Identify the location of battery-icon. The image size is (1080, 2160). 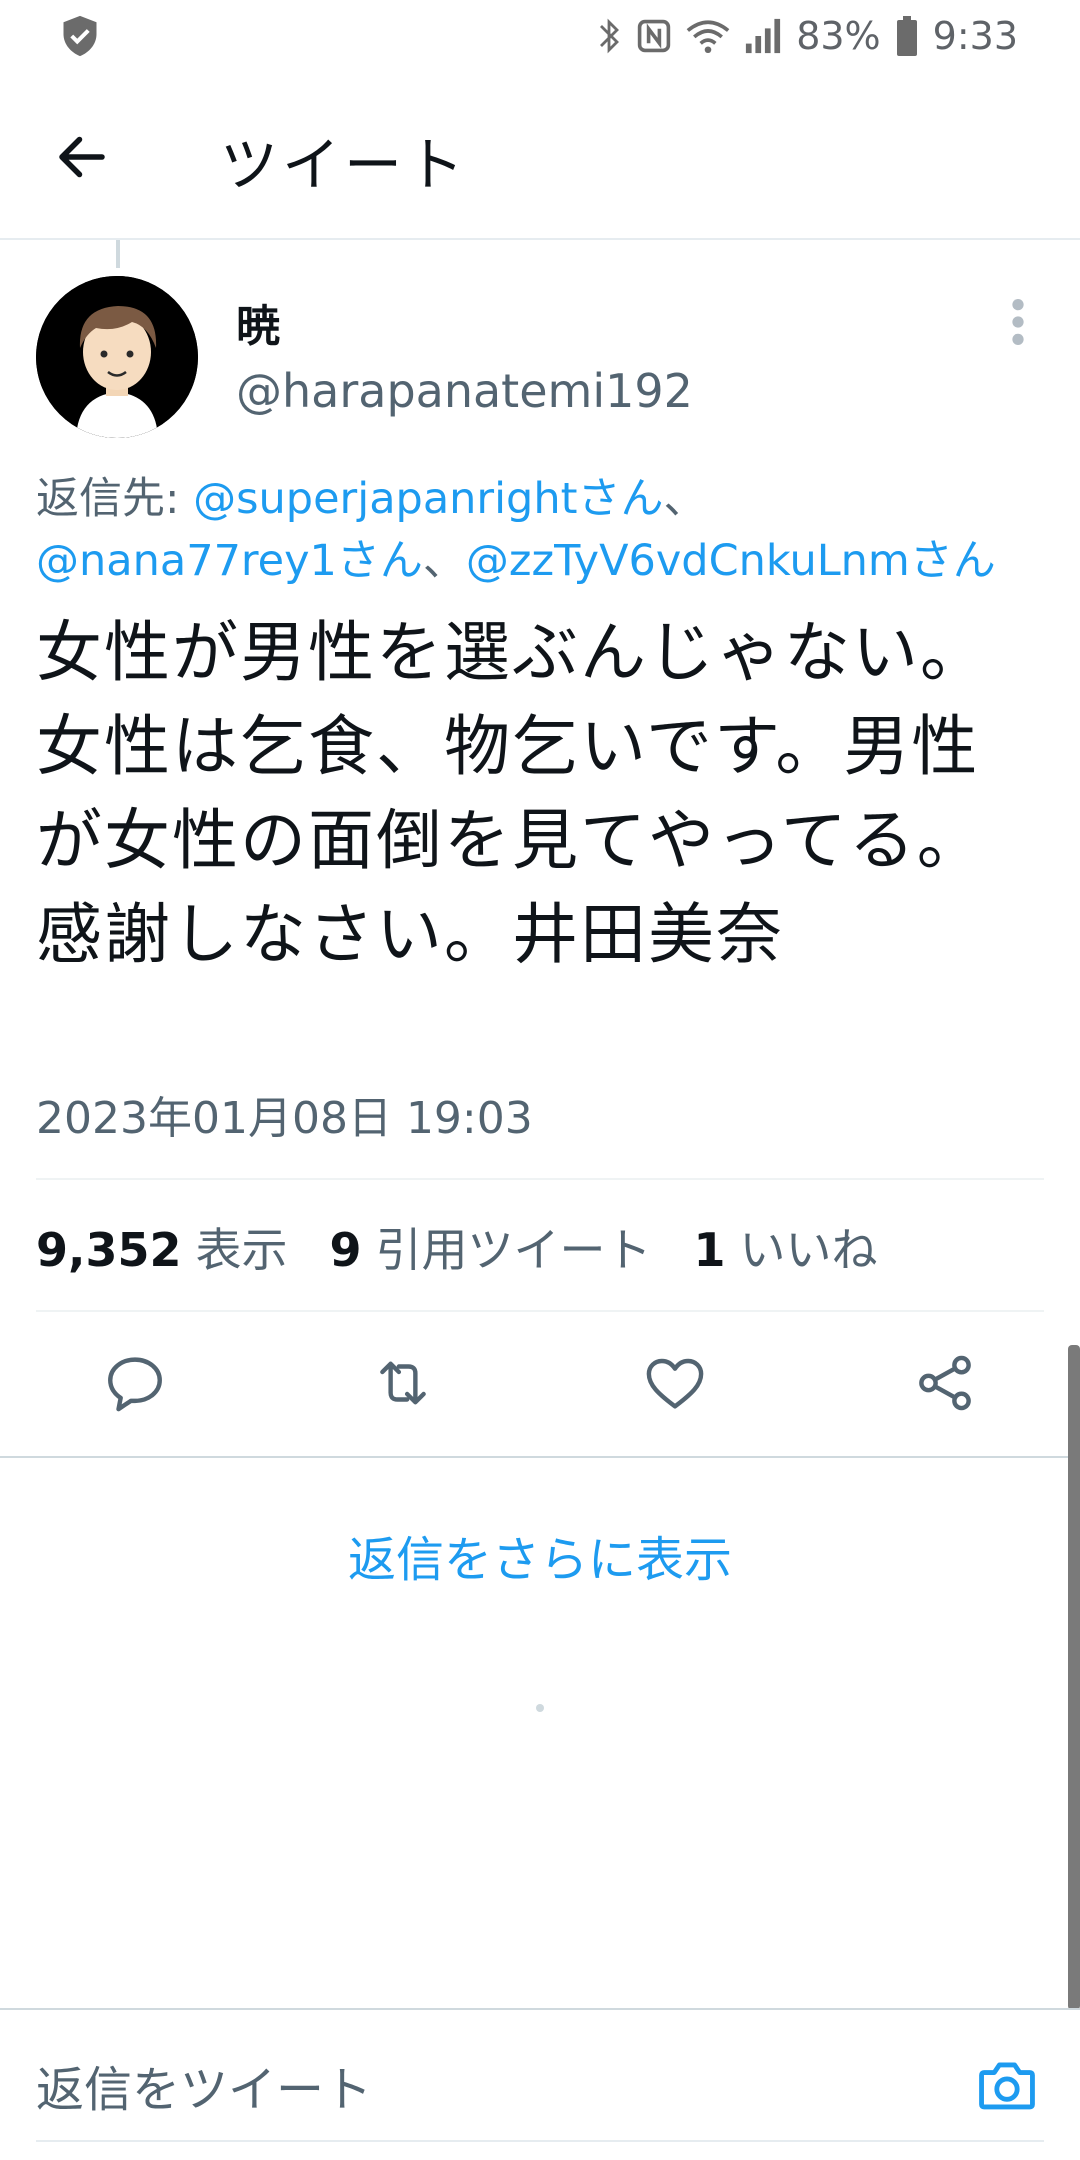
(906, 36).